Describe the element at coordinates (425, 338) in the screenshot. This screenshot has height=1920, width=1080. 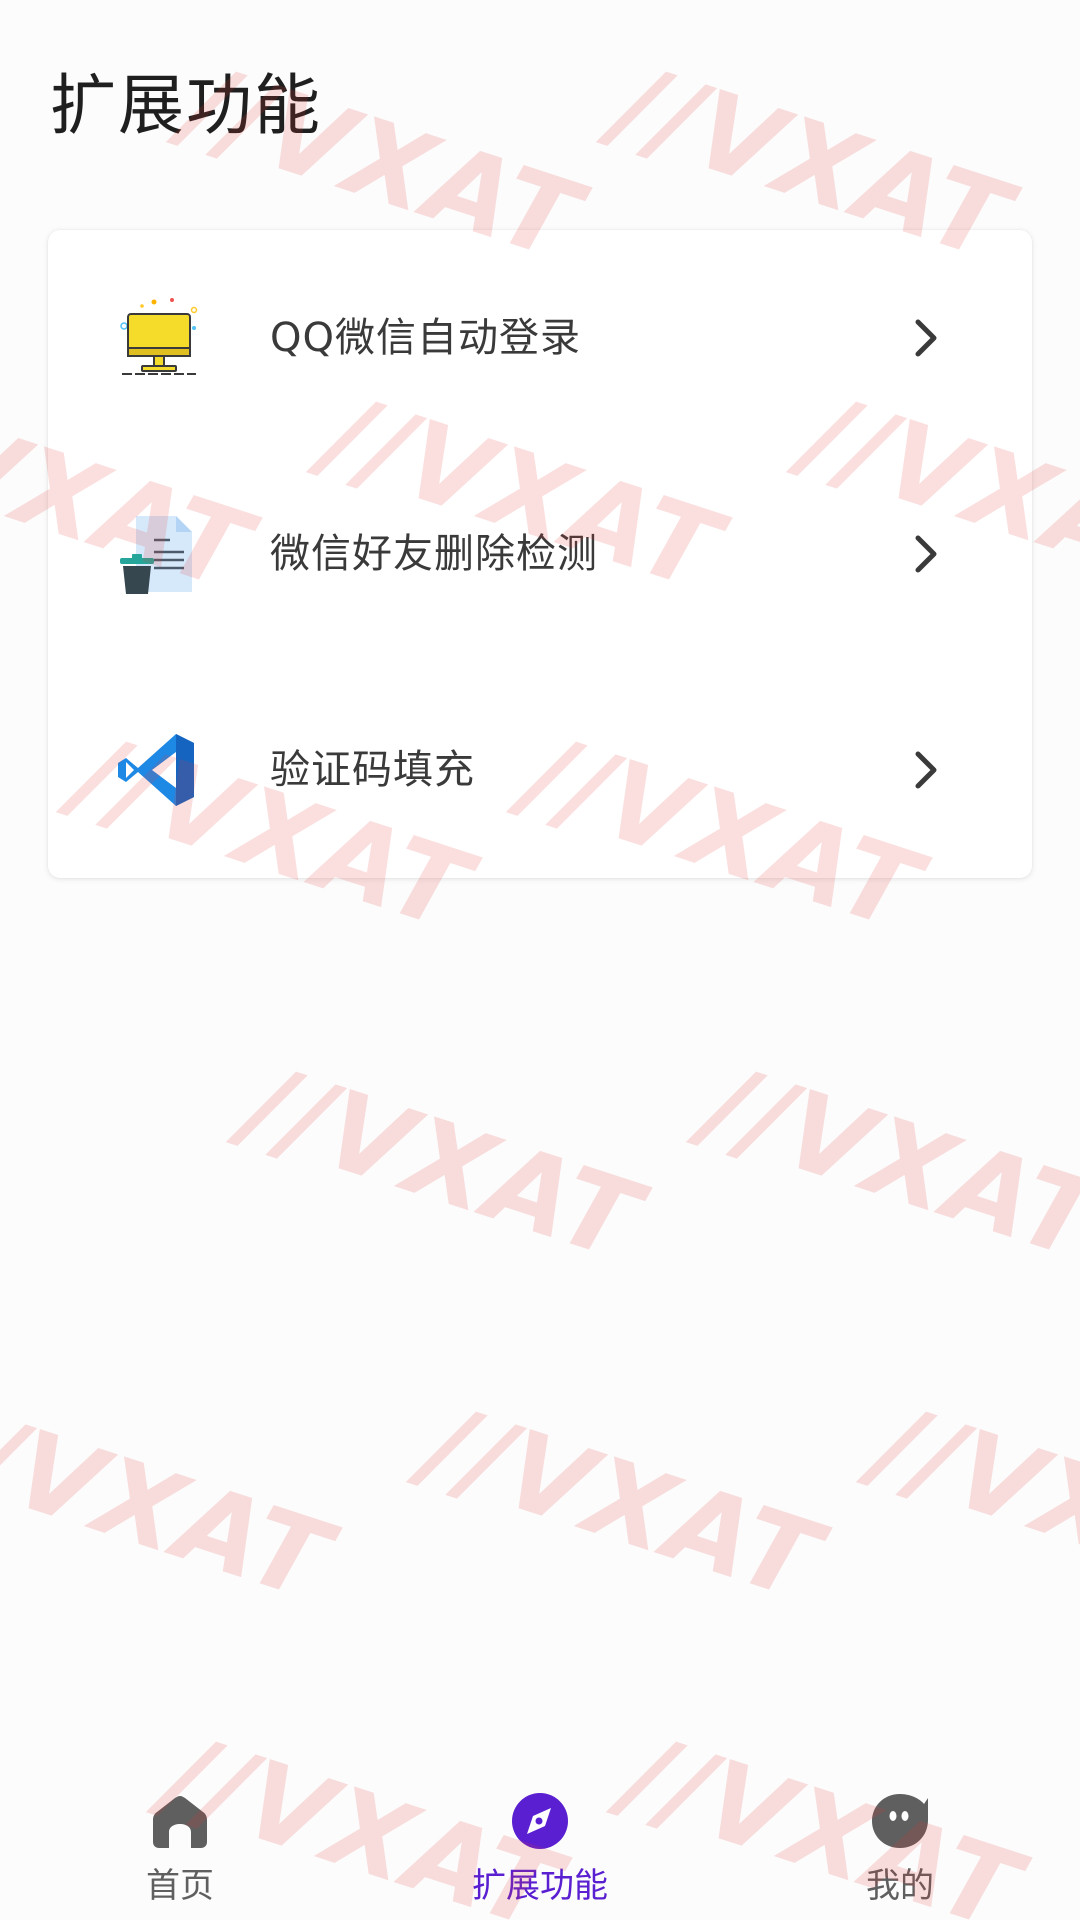
I see `feature-item-label: QQ微信自动登录` at that location.